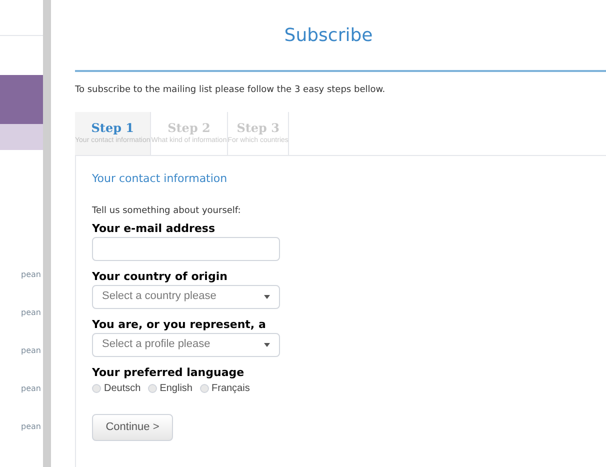  What do you see at coordinates (132, 427) in the screenshot?
I see `continue-button: Continue >` at bounding box center [132, 427].